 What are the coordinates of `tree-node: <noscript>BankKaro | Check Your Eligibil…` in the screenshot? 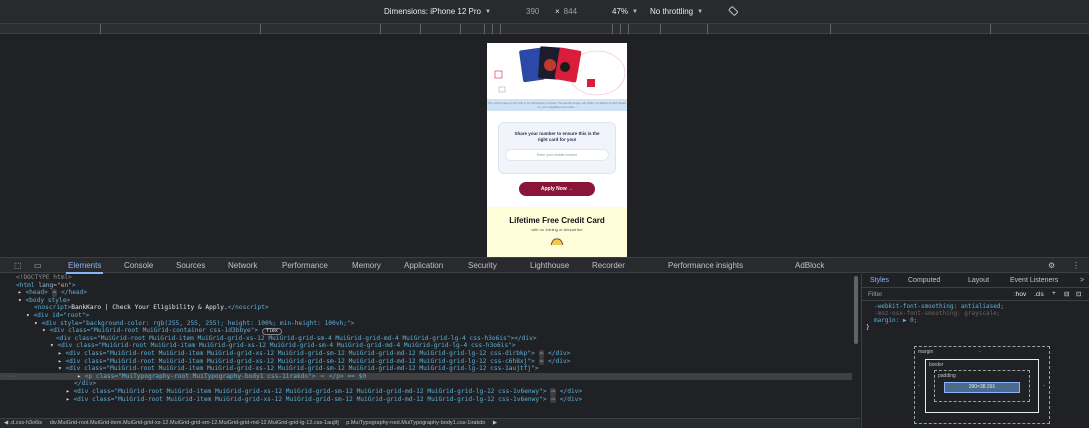 It's located at (426, 308).